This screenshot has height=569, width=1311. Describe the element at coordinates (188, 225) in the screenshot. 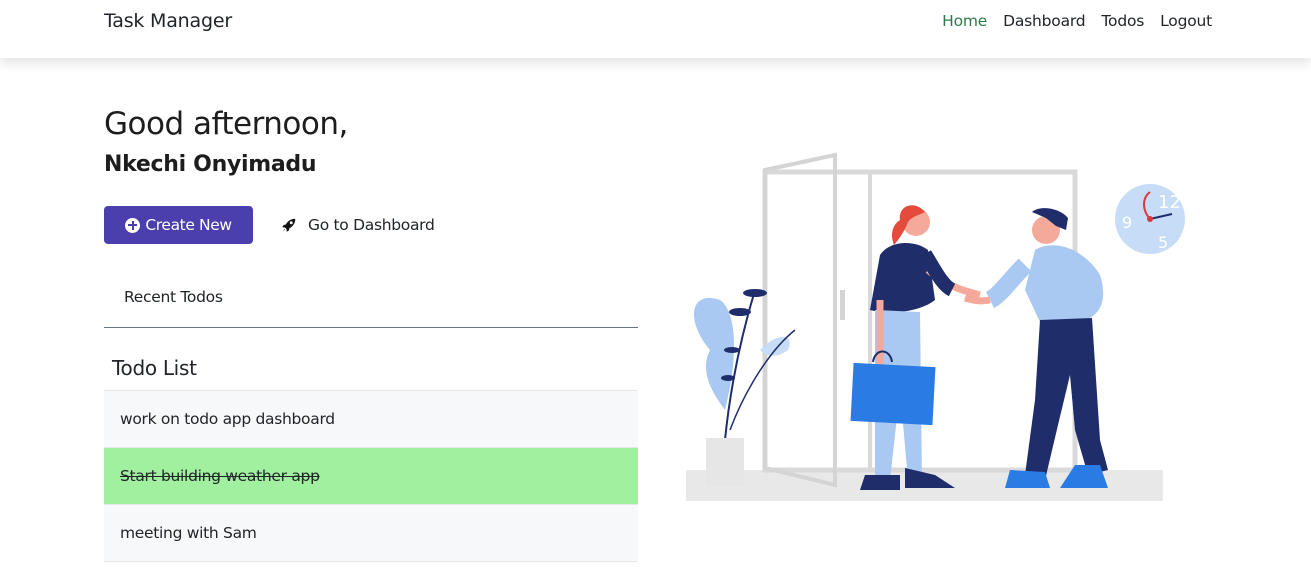

I see `create-new-label: Create New` at that location.